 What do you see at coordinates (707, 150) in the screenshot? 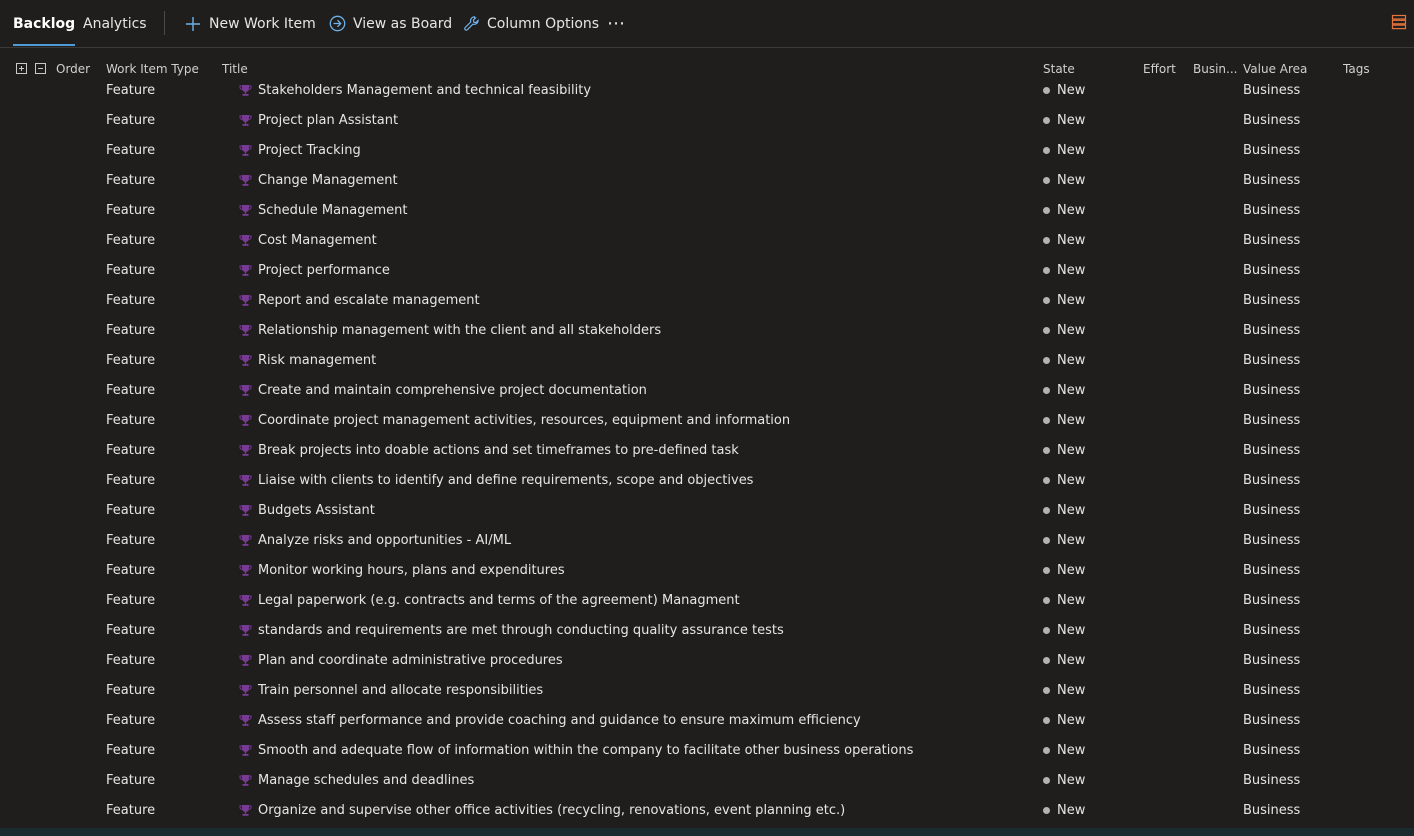
I see `table-row: Feature Project Tracking New Business` at bounding box center [707, 150].